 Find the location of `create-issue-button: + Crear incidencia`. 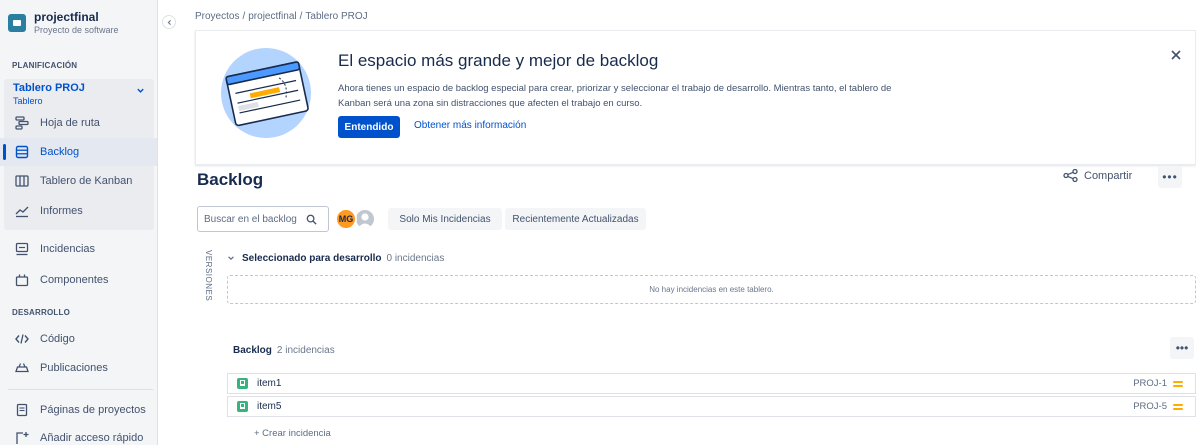

create-issue-button: + Crear incidencia is located at coordinates (292, 433).